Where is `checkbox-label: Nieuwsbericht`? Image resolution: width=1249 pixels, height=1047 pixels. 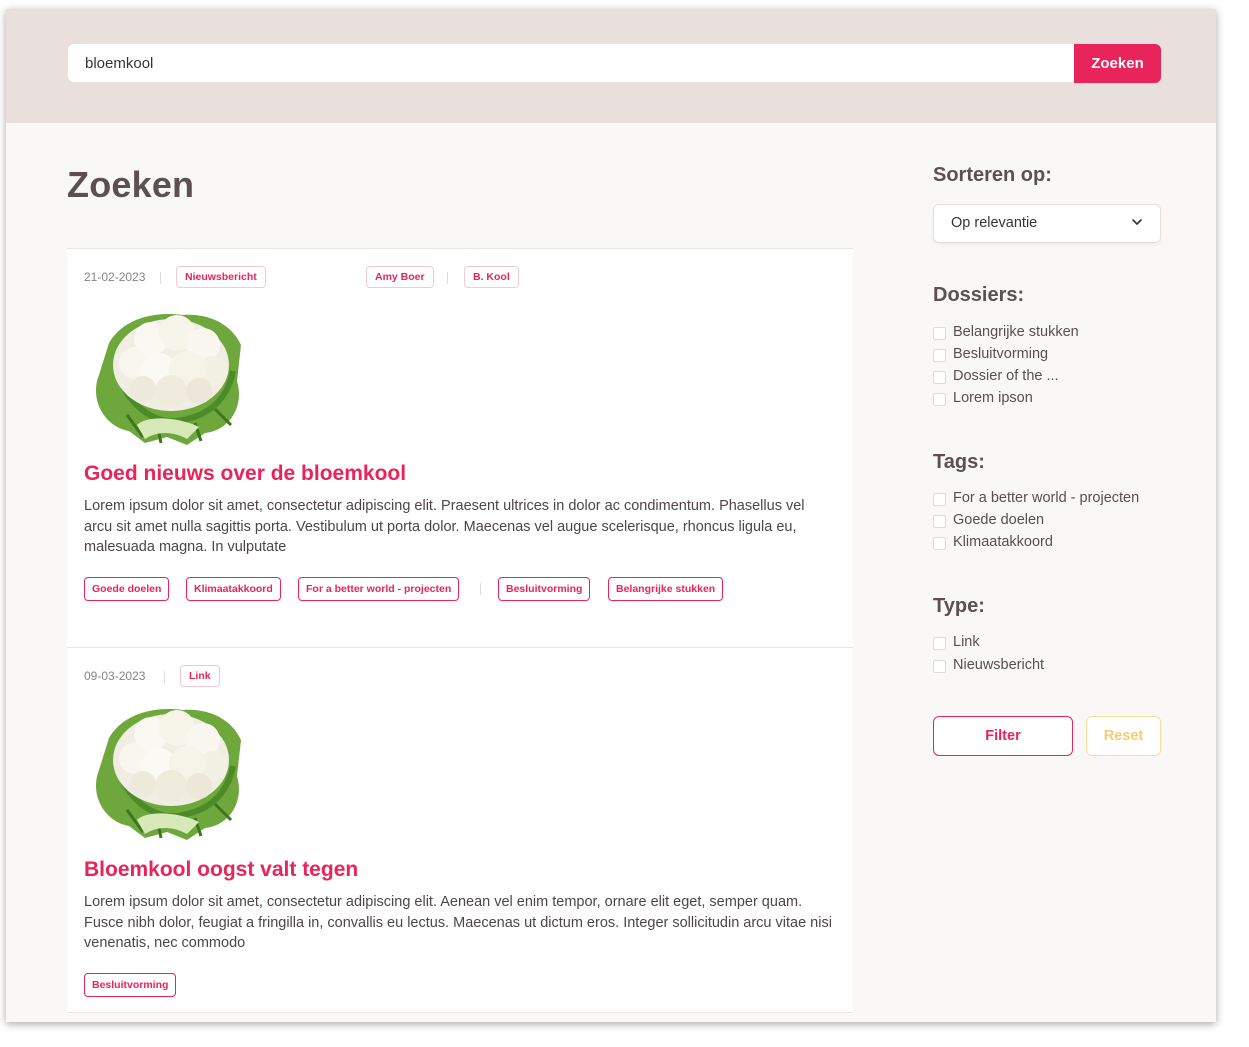 checkbox-label: Nieuwsbericht is located at coordinates (999, 665).